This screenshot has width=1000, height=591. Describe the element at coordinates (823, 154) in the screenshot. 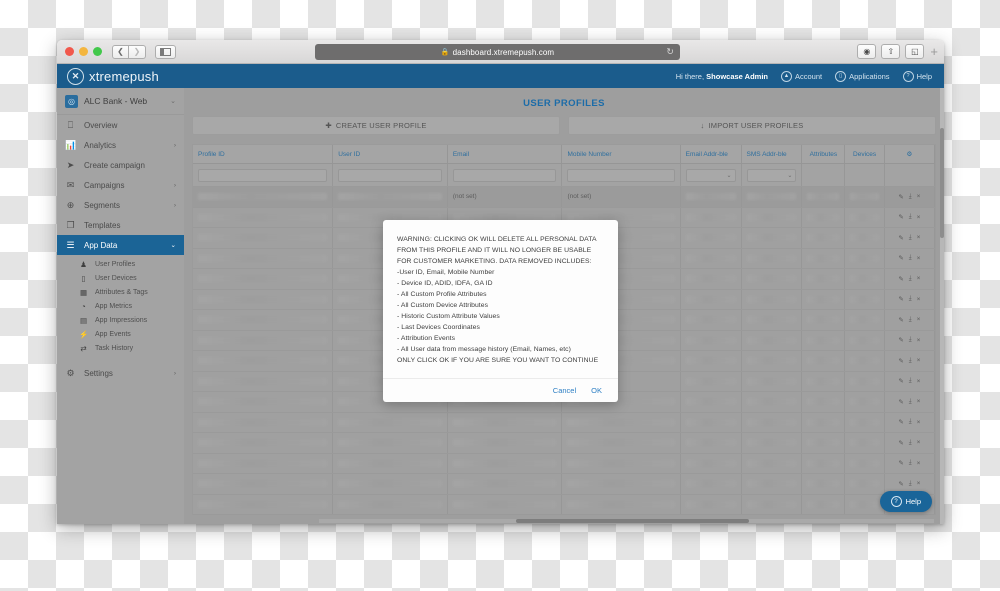

I see `column-header-attributes: Attributes` at that location.